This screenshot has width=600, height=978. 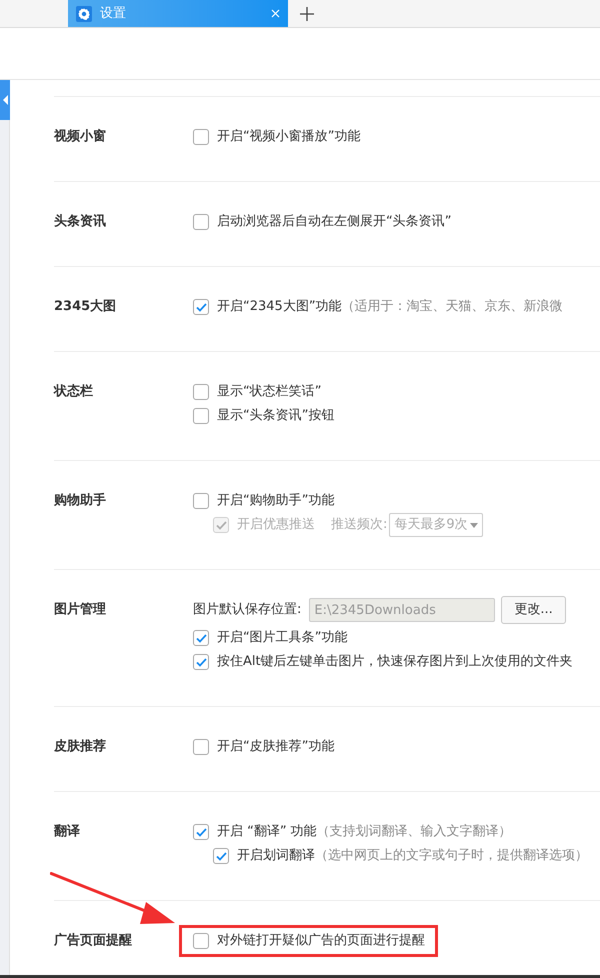 What do you see at coordinates (80, 610) in the screenshot?
I see `section-label: 图片管理` at bounding box center [80, 610].